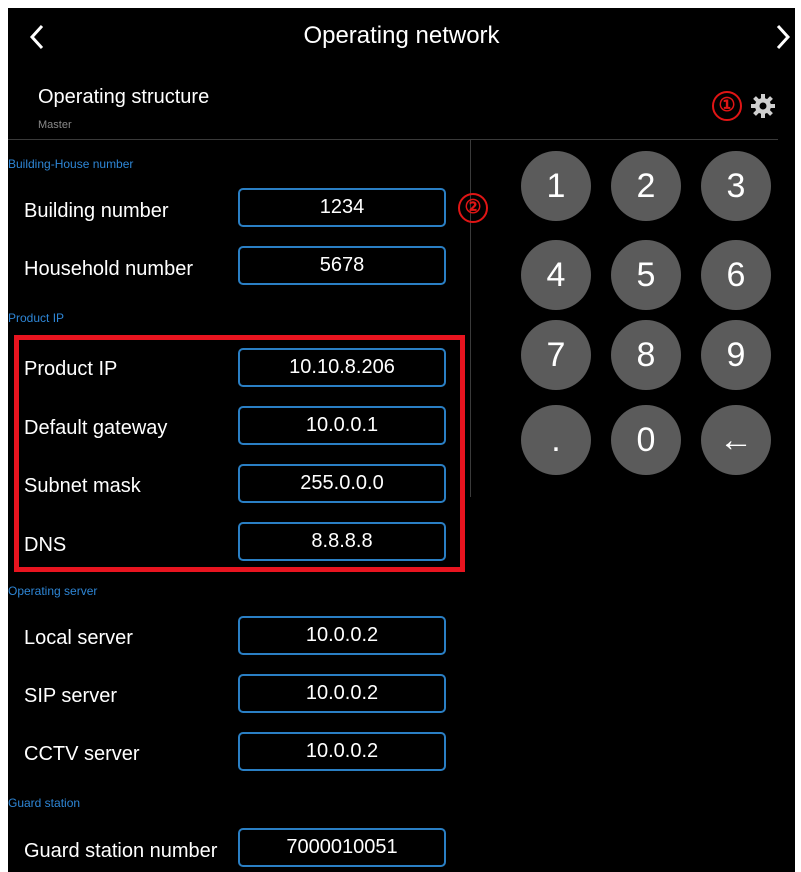  Describe the element at coordinates (71, 164) in the screenshot. I see `section-building-house: Building-House number` at that location.